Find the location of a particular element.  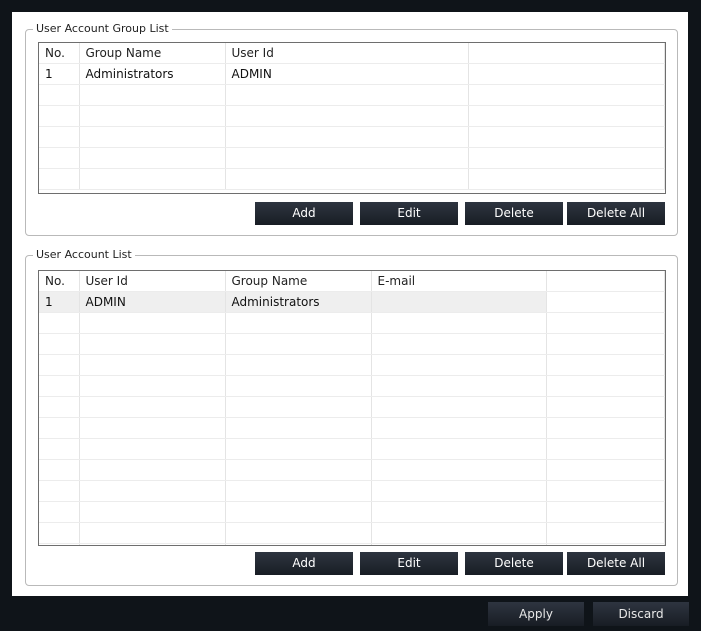

table-cell: Administrators is located at coordinates (152, 74).